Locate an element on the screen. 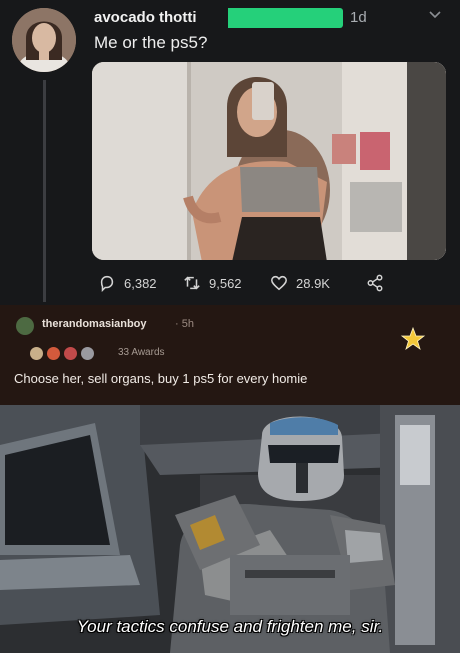 This screenshot has height=653, width=460. tweet-text: Me or the ps5? is located at coordinates (151, 42).